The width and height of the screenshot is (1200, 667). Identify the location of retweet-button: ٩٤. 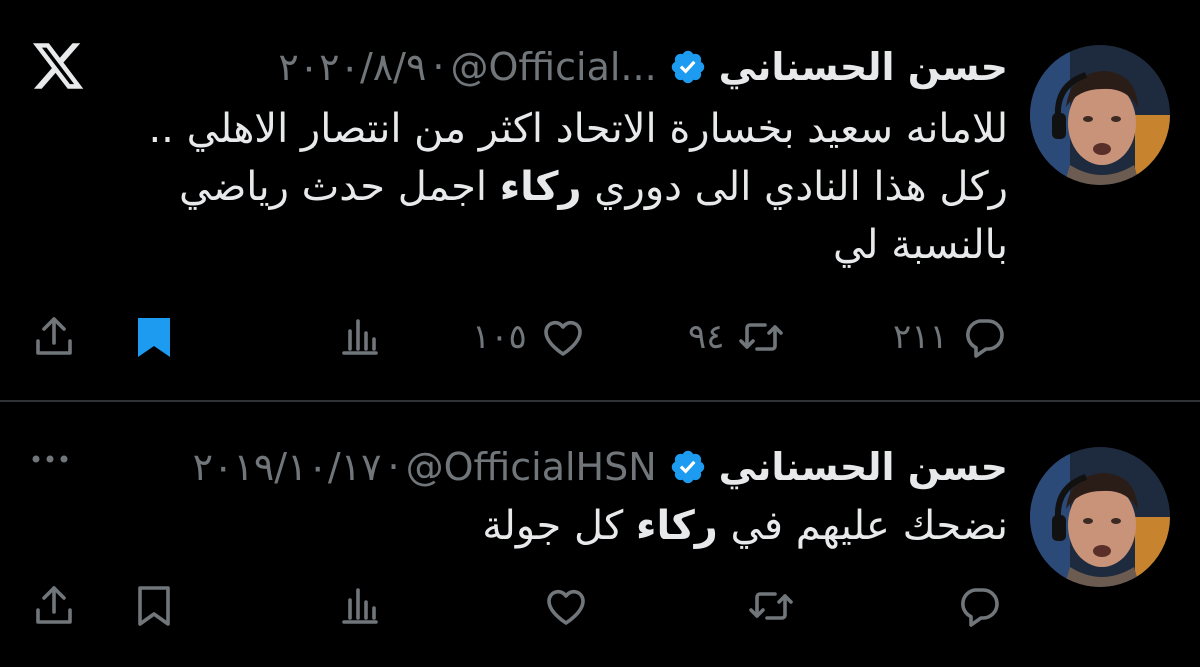
(737, 337).